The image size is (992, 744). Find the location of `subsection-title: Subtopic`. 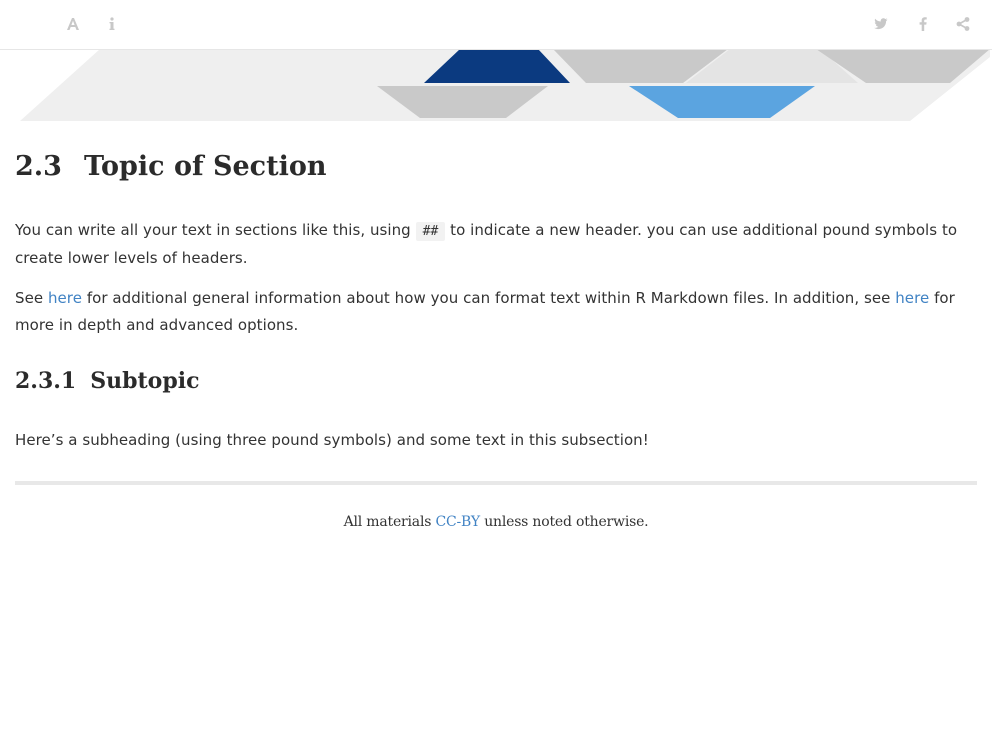

subsection-title: Subtopic is located at coordinates (145, 381).